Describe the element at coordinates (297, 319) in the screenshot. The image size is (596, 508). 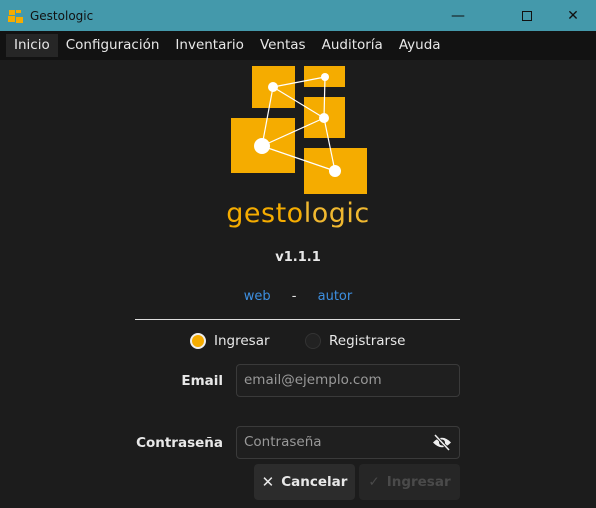
I see `divider` at that location.